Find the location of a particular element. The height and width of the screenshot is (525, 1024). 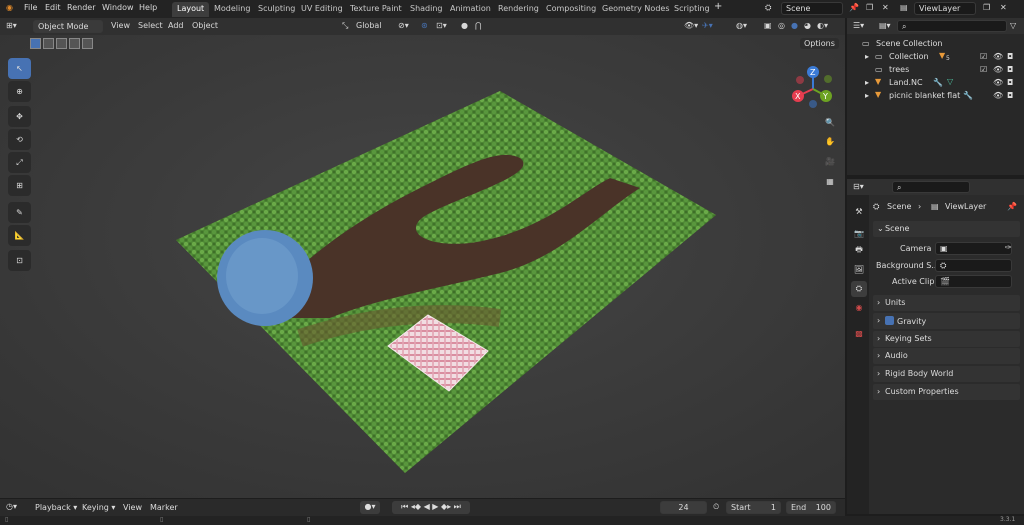

proportional-edit-icon: ● is located at coordinates (464, 25).